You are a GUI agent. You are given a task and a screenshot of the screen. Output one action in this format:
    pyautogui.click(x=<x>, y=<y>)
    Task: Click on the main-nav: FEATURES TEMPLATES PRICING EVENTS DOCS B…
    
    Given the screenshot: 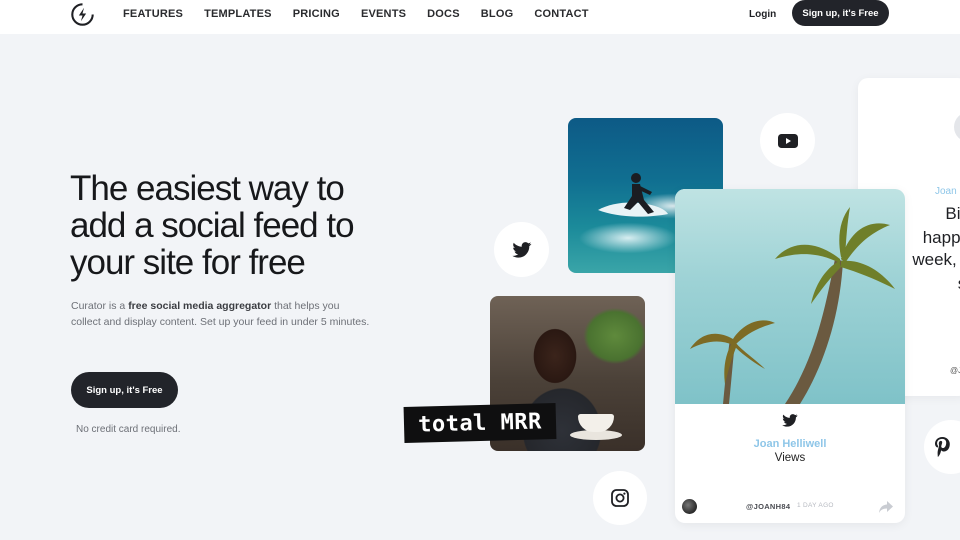 What is the action you would take?
    pyautogui.click(x=366, y=14)
    